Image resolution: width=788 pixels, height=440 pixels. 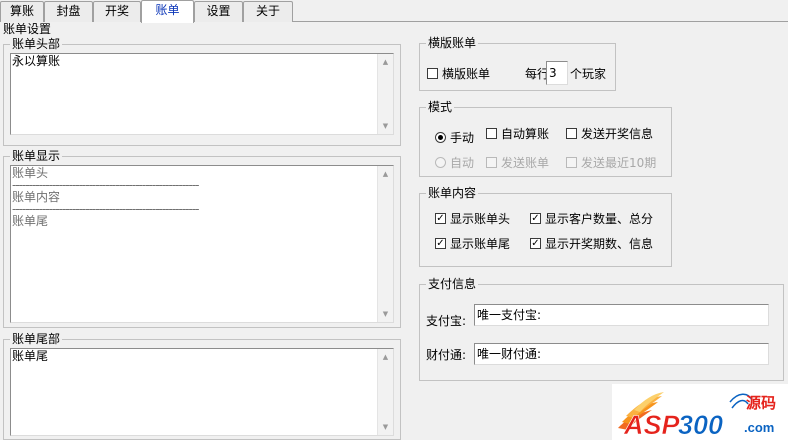 I want to click on show-lottery-checkbox: ✓ 显示开奖期数、信息, so click(x=591, y=243).